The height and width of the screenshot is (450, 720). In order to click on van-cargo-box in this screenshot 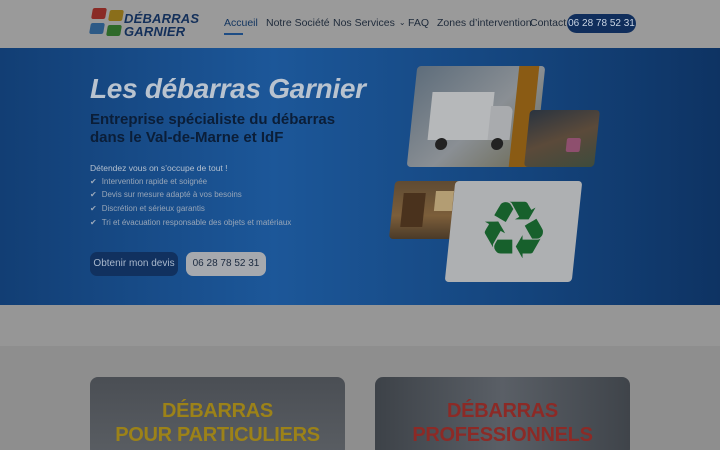, I will do `click(461, 116)`.